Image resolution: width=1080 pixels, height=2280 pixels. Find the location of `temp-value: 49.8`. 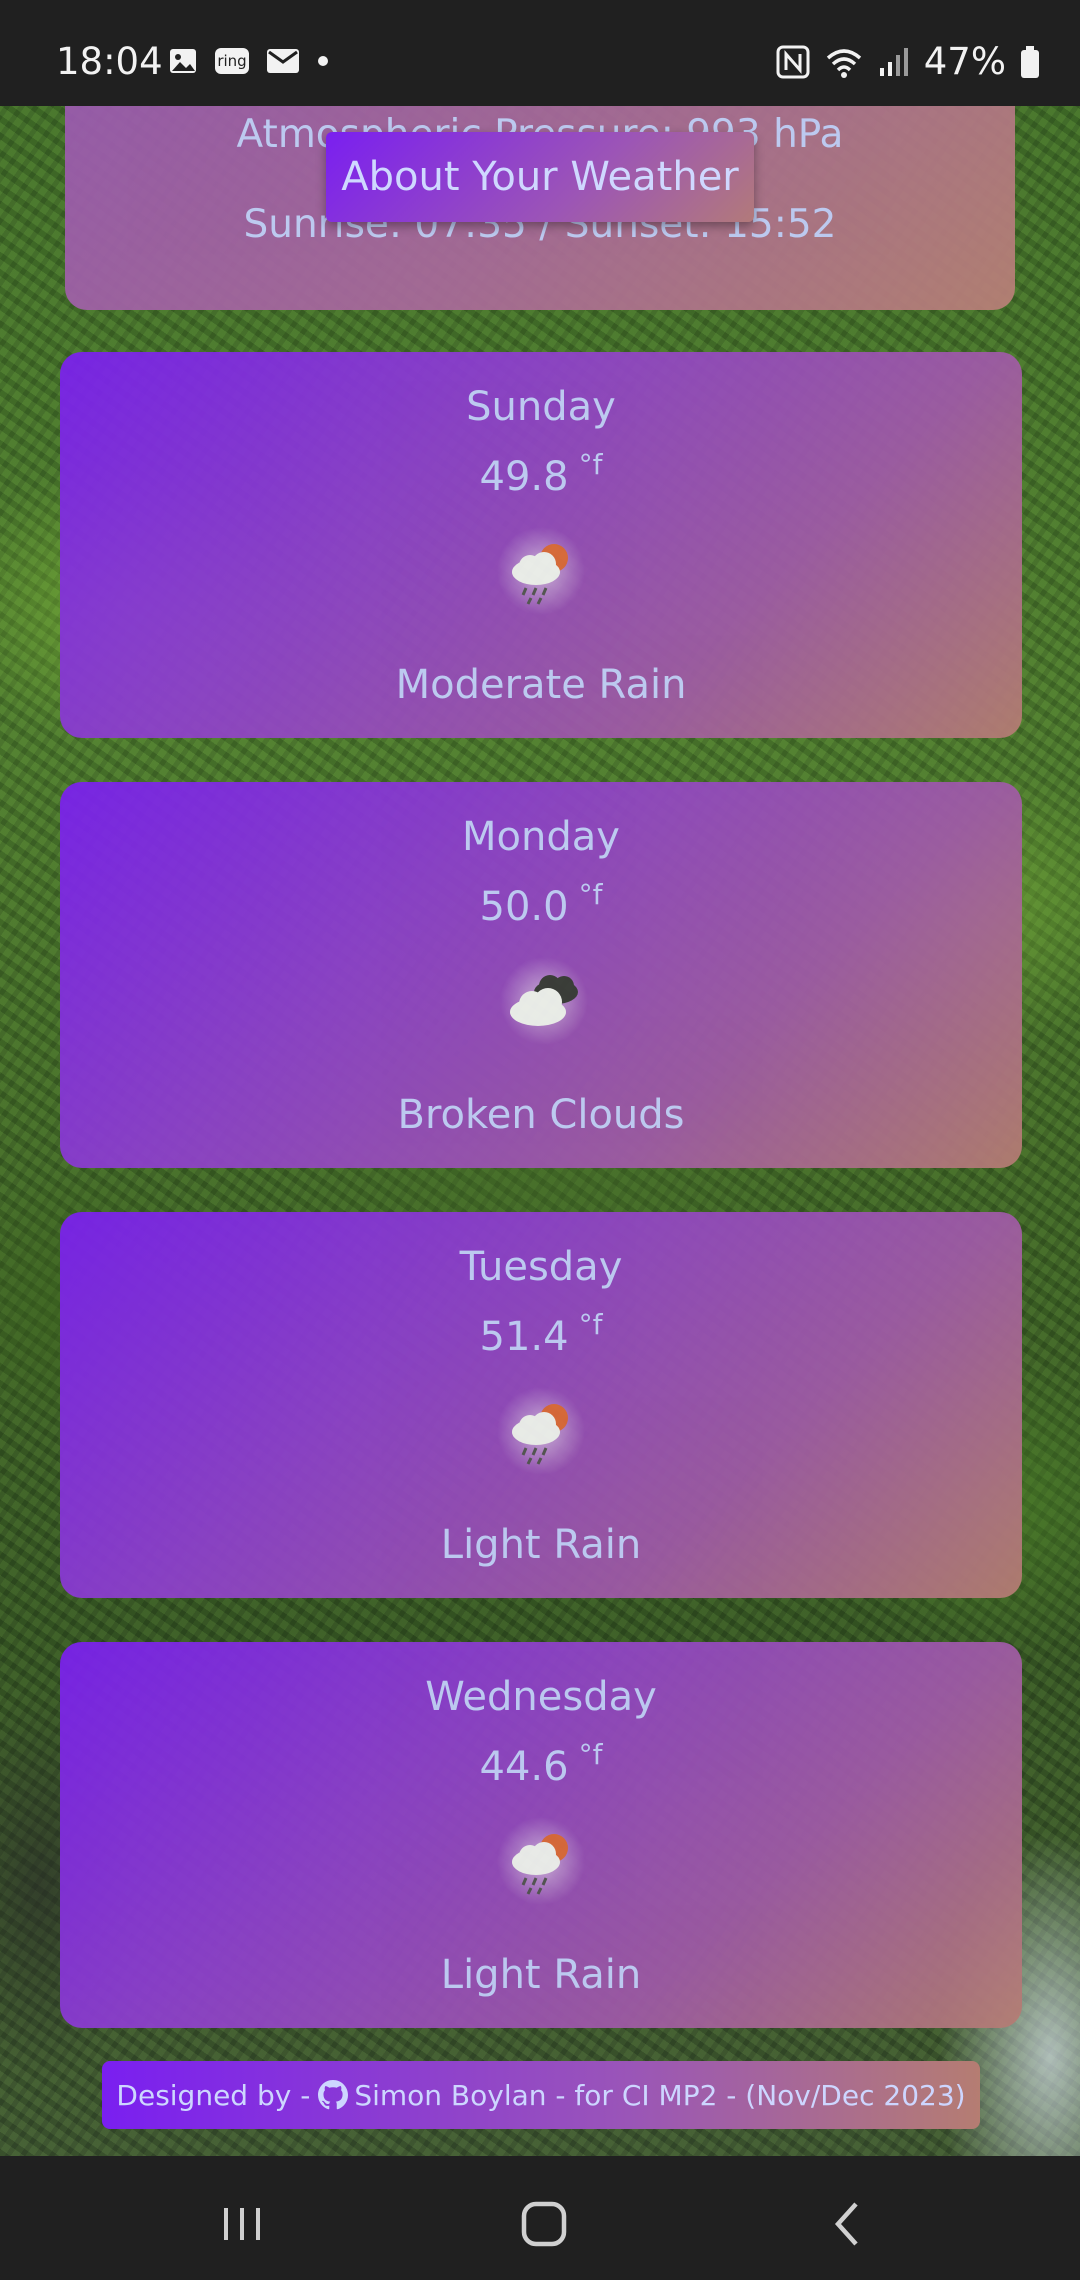

temp-value: 49.8 is located at coordinates (524, 477).